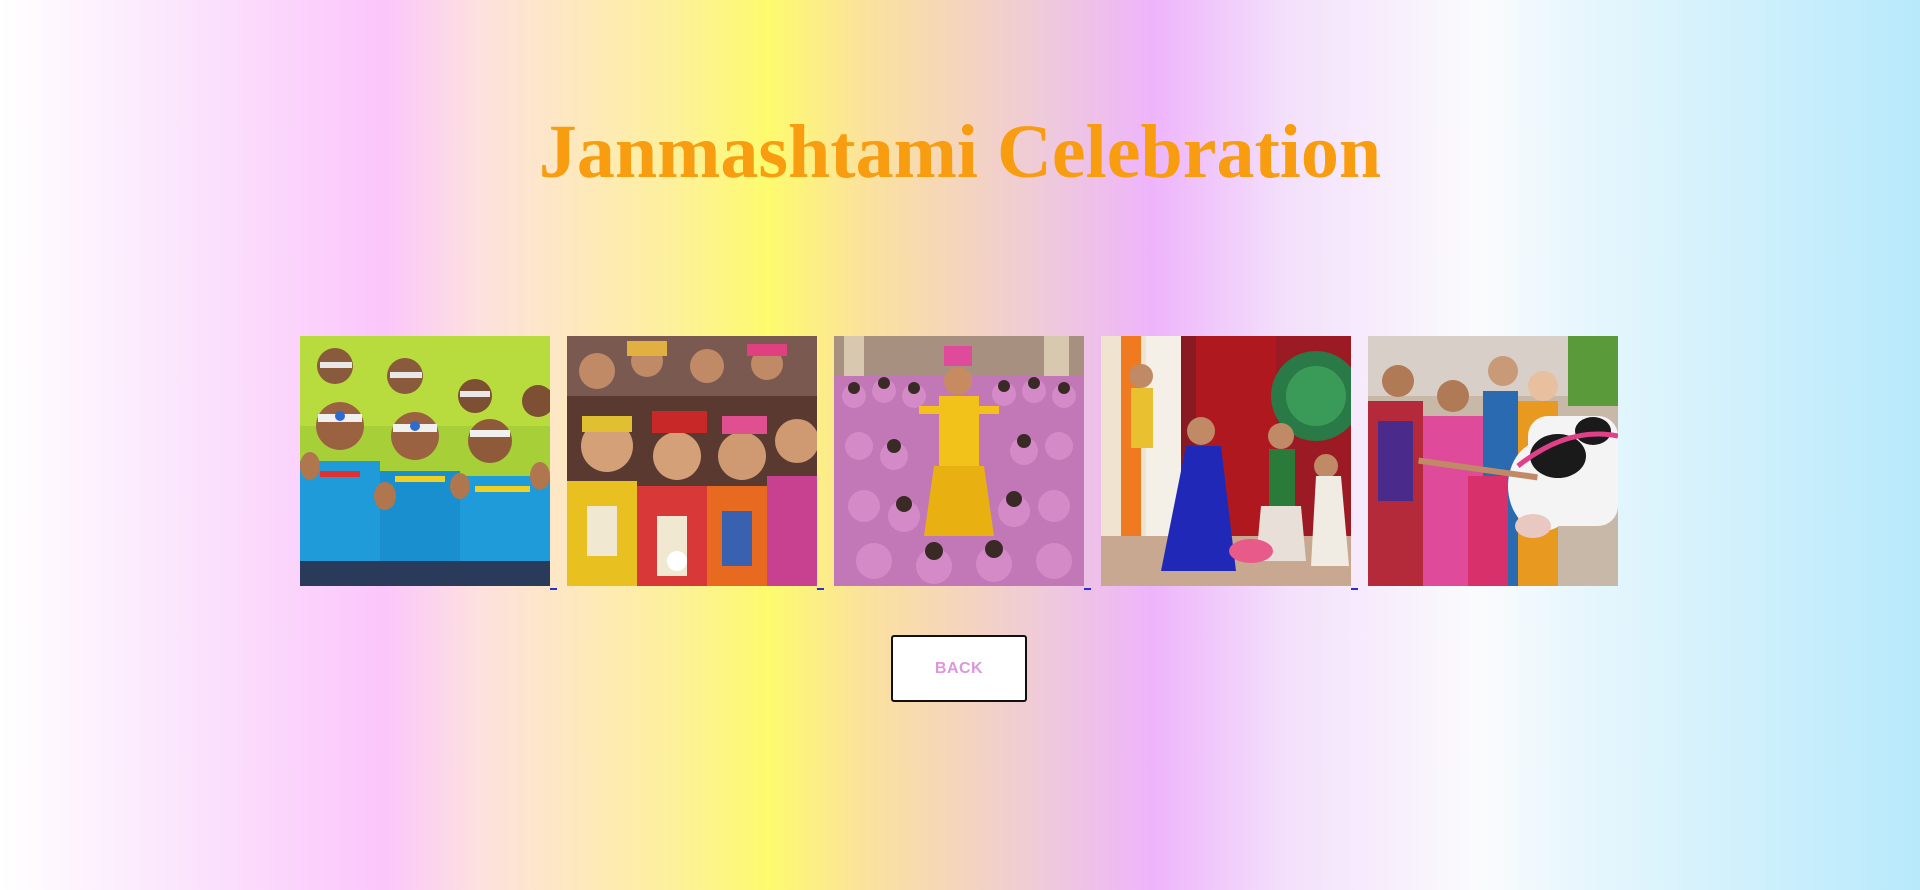 The width and height of the screenshot is (1920, 890). I want to click on girls-with-cow-statue-photo, so click(1493, 461).